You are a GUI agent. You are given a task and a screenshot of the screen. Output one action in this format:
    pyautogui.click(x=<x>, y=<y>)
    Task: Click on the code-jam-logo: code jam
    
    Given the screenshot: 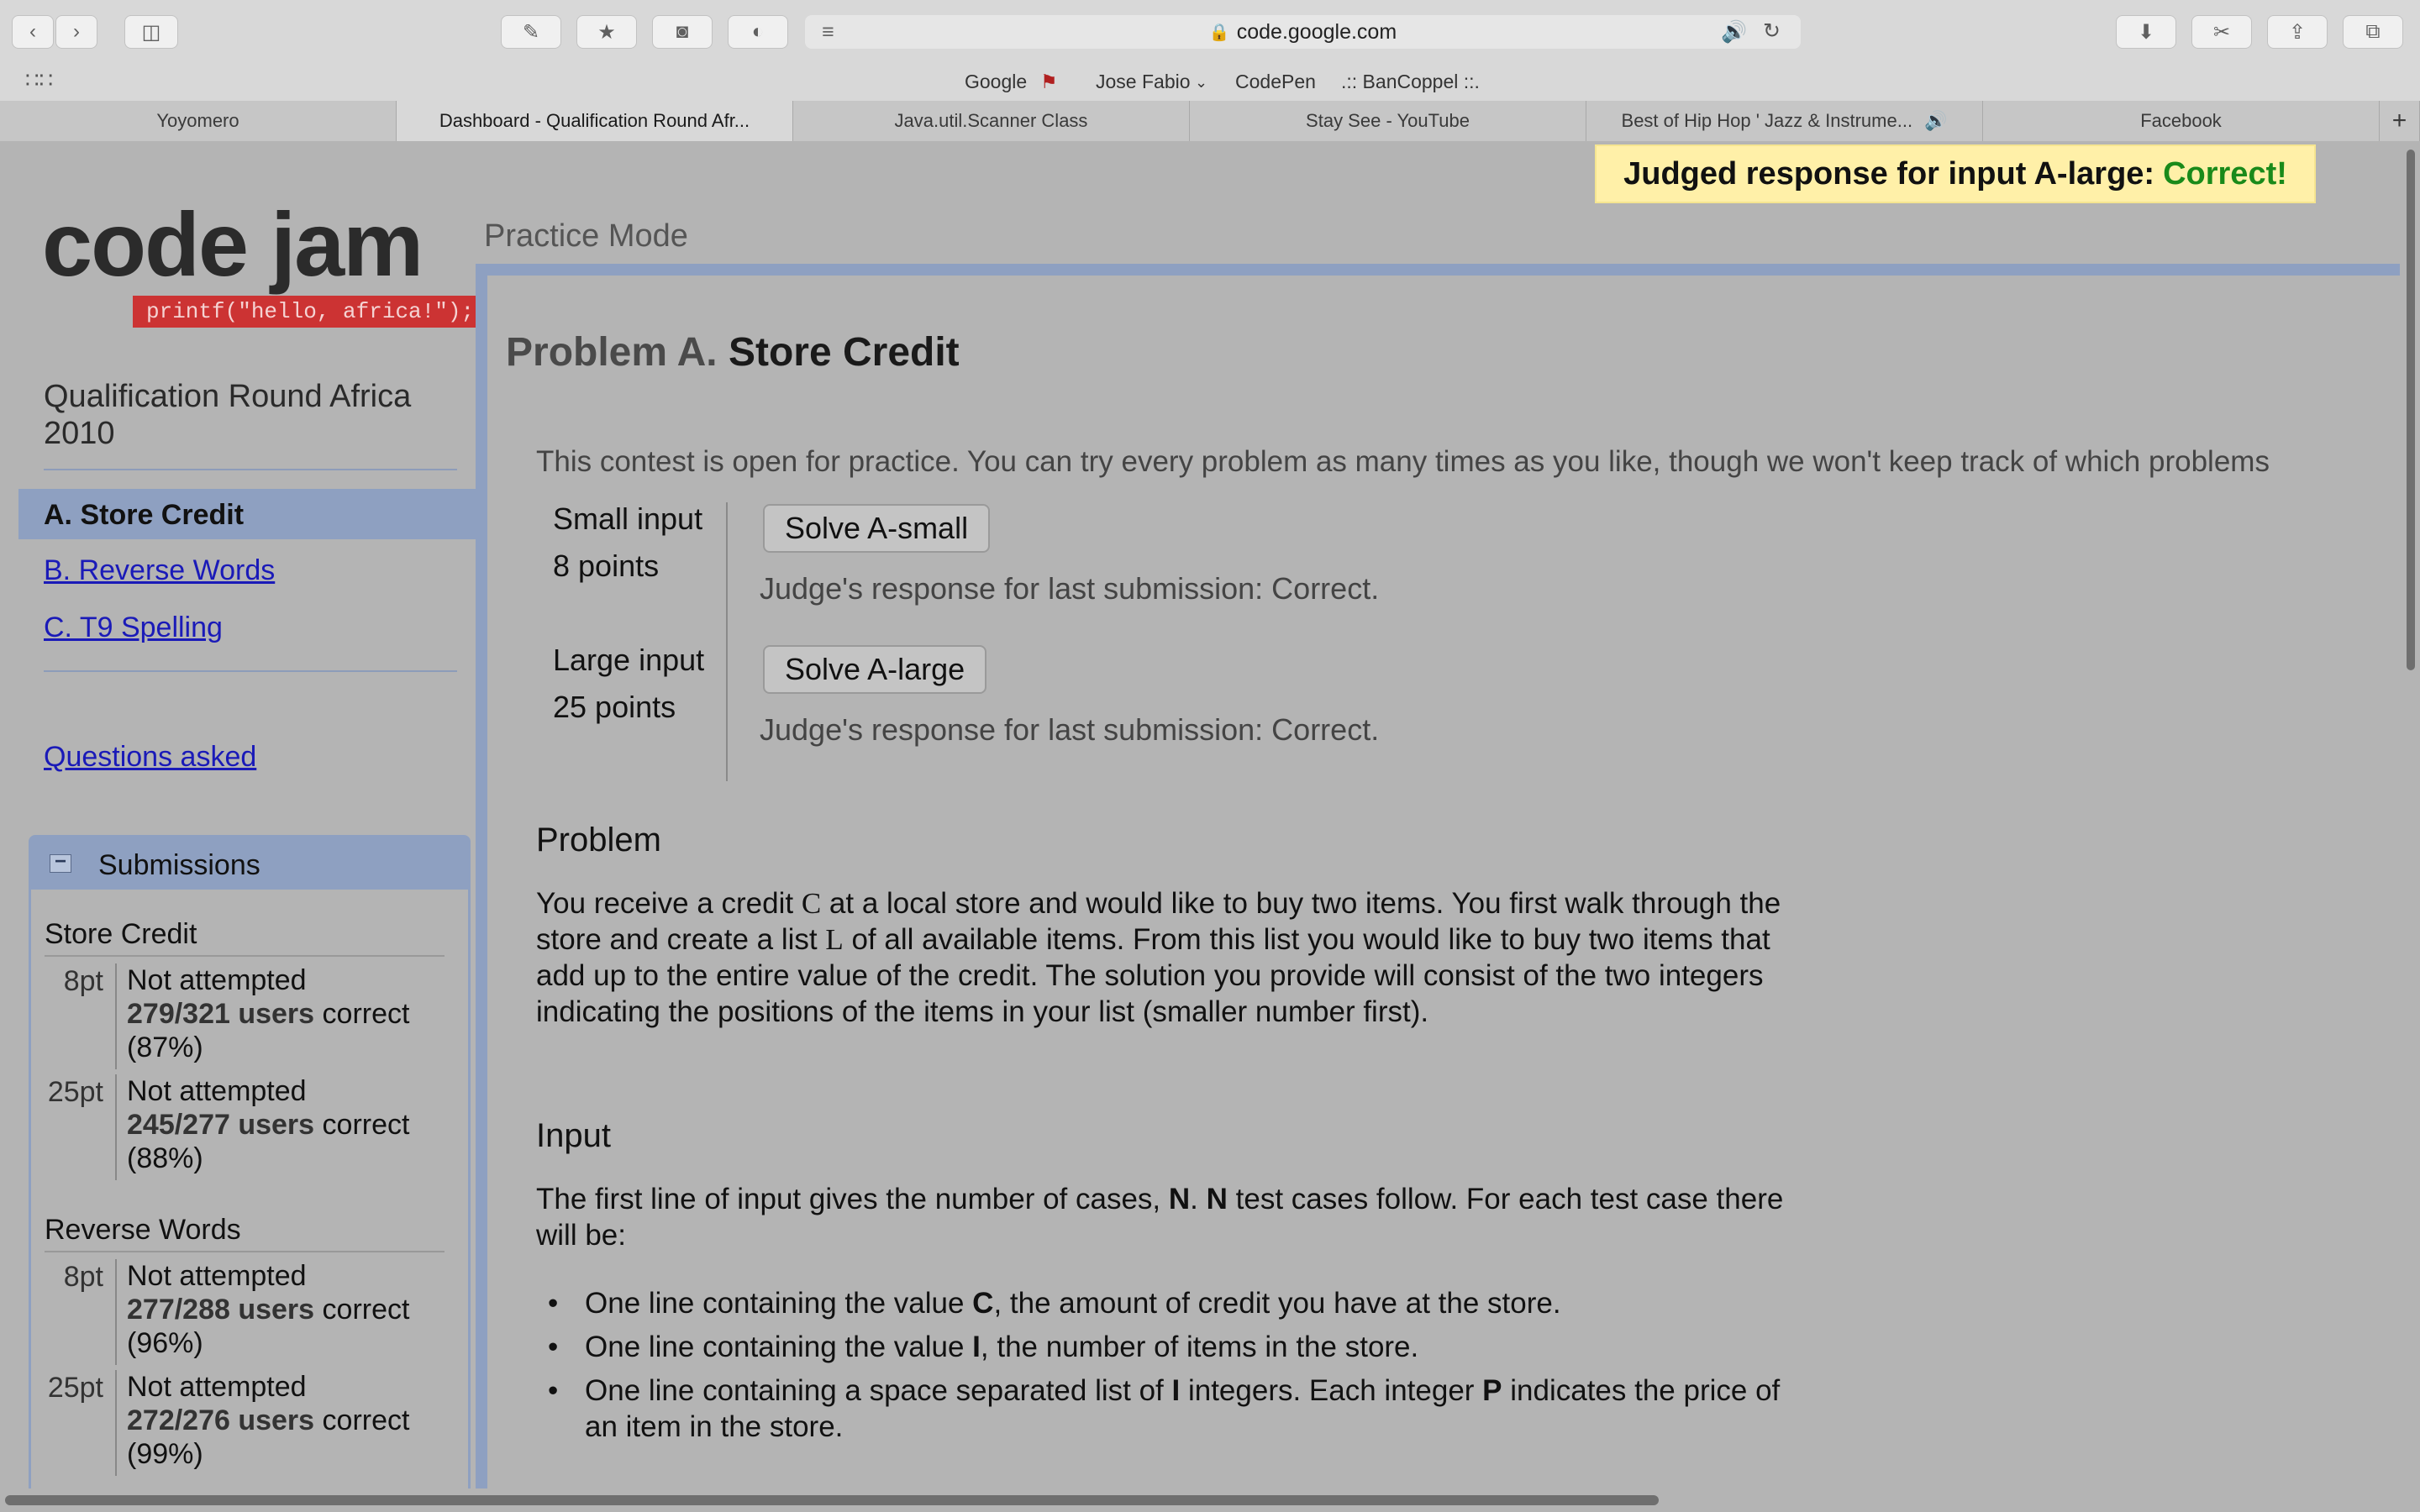 What is the action you would take?
    pyautogui.click(x=233, y=244)
    